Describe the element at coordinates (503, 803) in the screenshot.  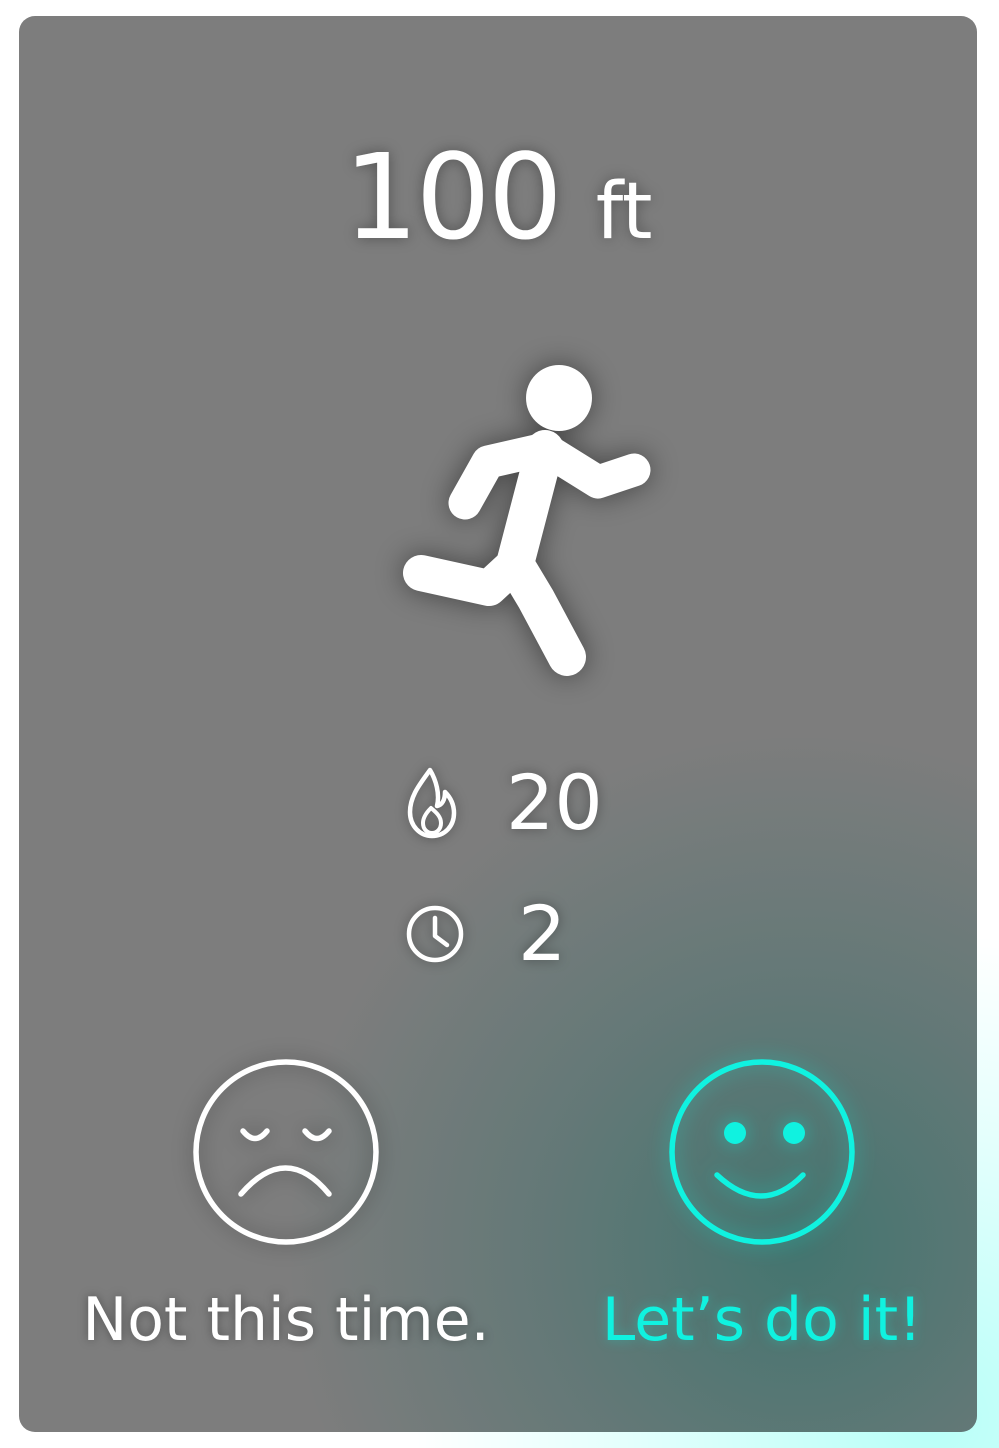
I see `calories-stat: 20` at that location.